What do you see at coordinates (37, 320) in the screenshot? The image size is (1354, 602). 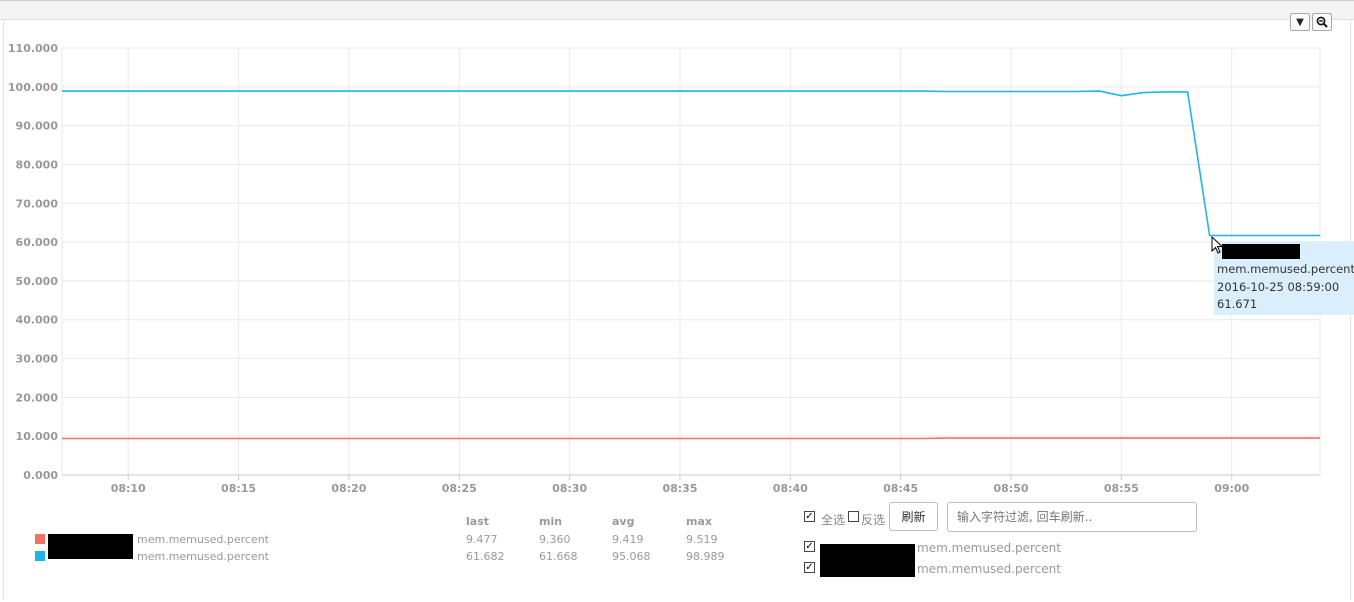 I see `y-tick-label: 40.000` at bounding box center [37, 320].